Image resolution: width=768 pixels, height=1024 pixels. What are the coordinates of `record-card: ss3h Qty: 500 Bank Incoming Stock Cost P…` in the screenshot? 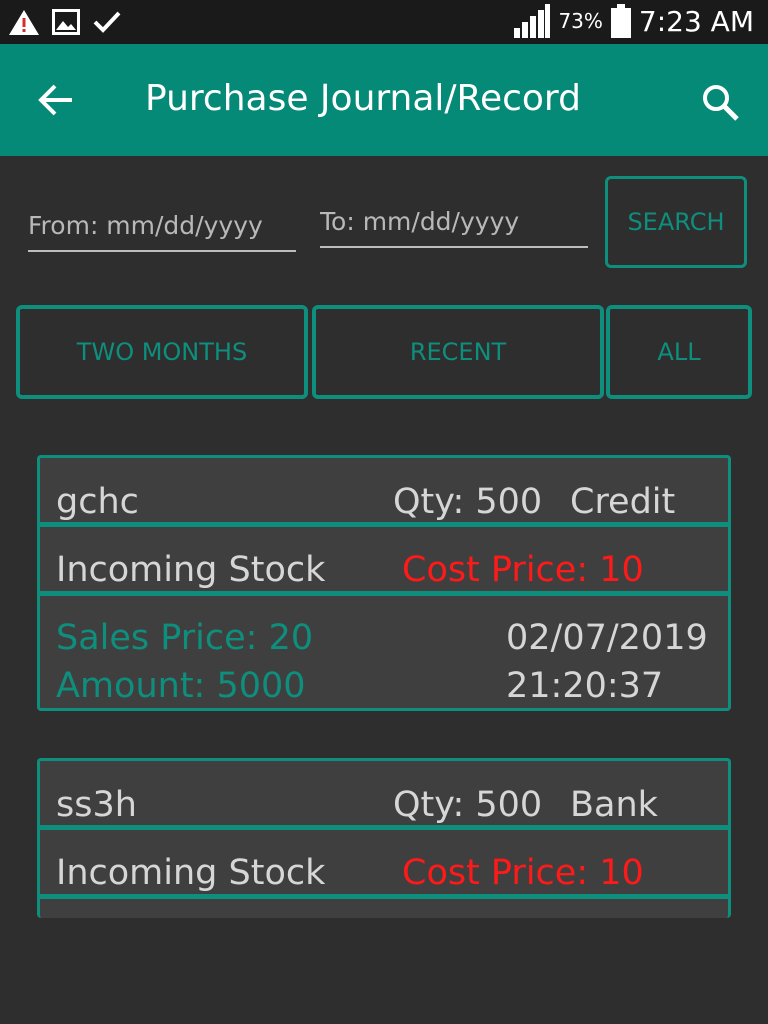 It's located at (384, 838).